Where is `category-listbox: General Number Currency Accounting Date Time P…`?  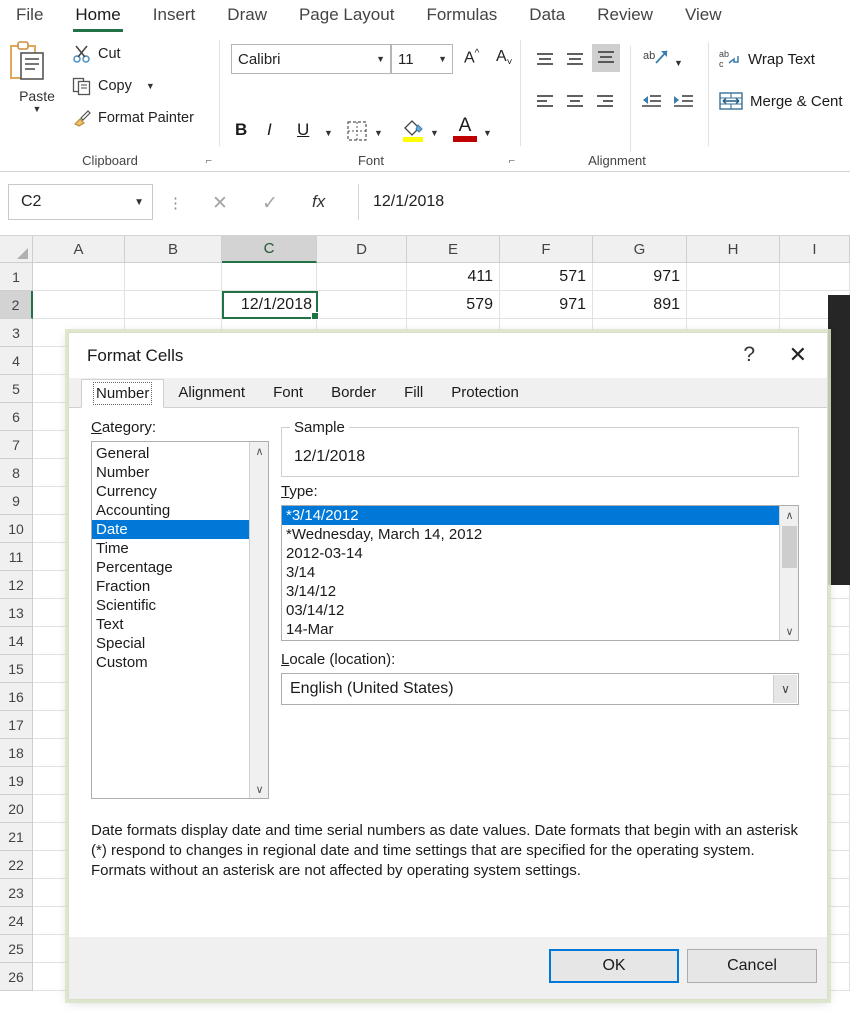
category-listbox: General Number Currency Accounting Date Time P… is located at coordinates (180, 620).